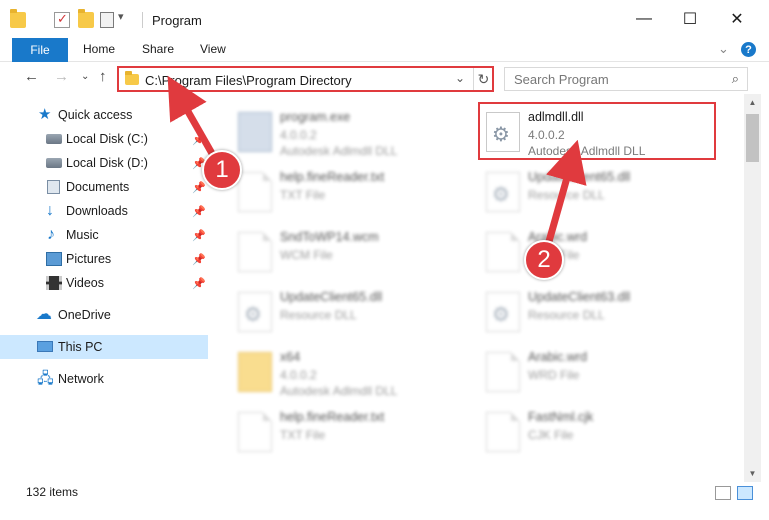  What do you see at coordinates (644, 19) in the screenshot?
I see `minimize-button: —` at bounding box center [644, 19].